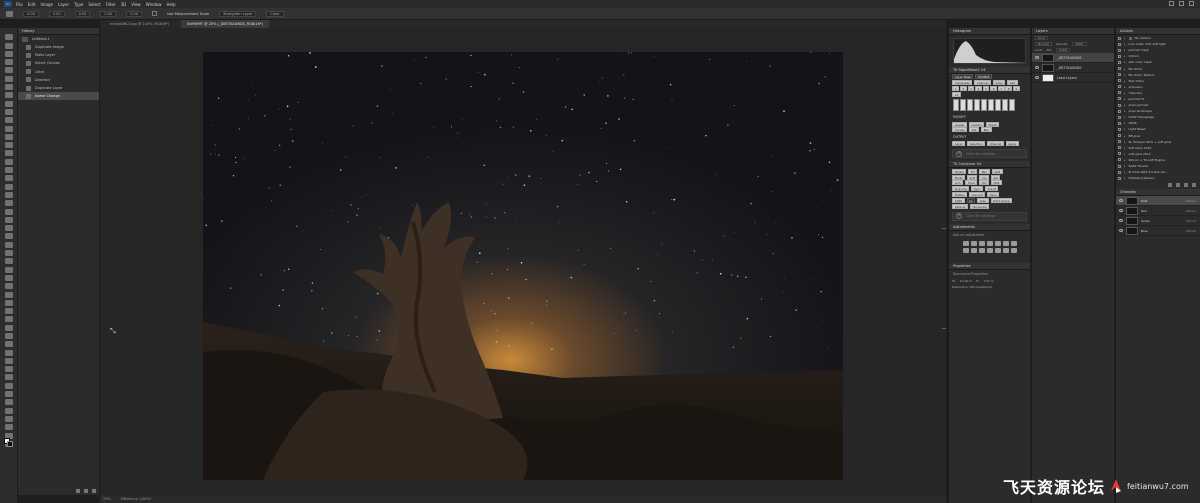 The image size is (1200, 503). What do you see at coordinates (992, 124) in the screenshot?
I see `rm-finish: Finish` at bounding box center [992, 124].